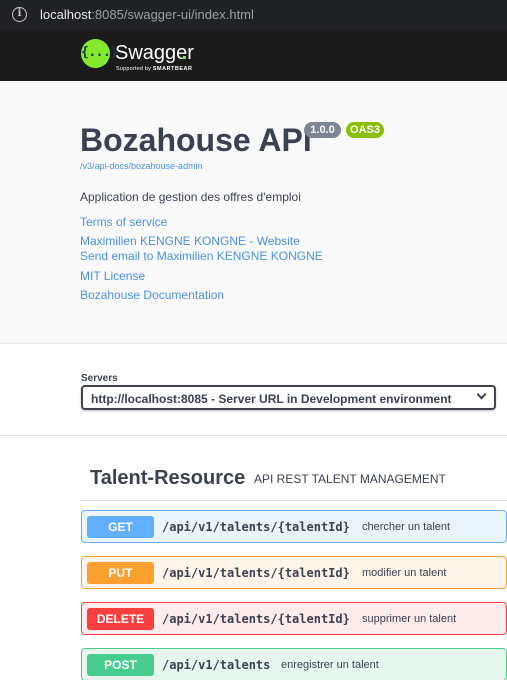 The image size is (507, 680). What do you see at coordinates (196, 140) in the screenshot?
I see `api-title: Bozahouse API` at bounding box center [196, 140].